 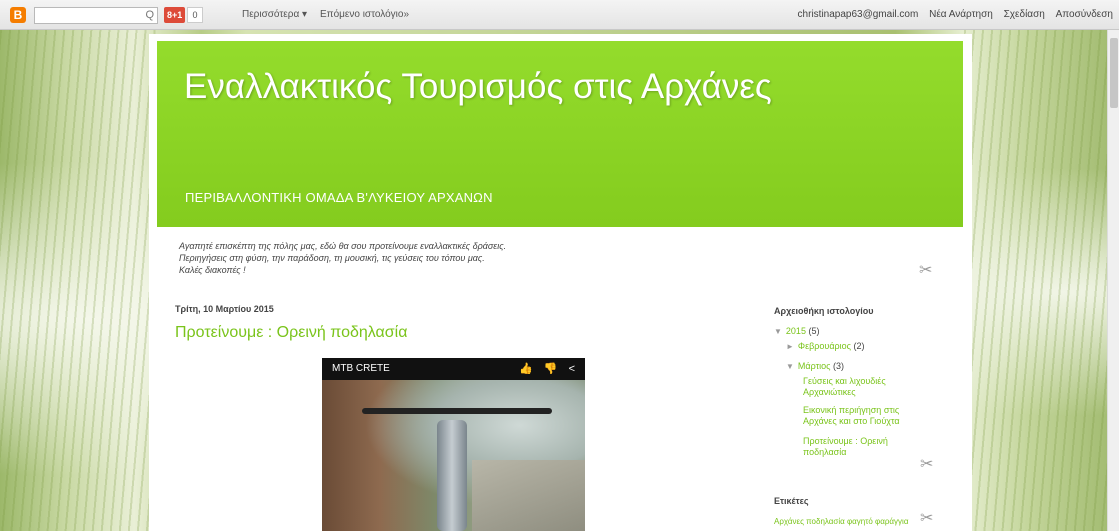 I want to click on video-player: MTB CRETE 👍 👎 <, so click(x=453, y=444).